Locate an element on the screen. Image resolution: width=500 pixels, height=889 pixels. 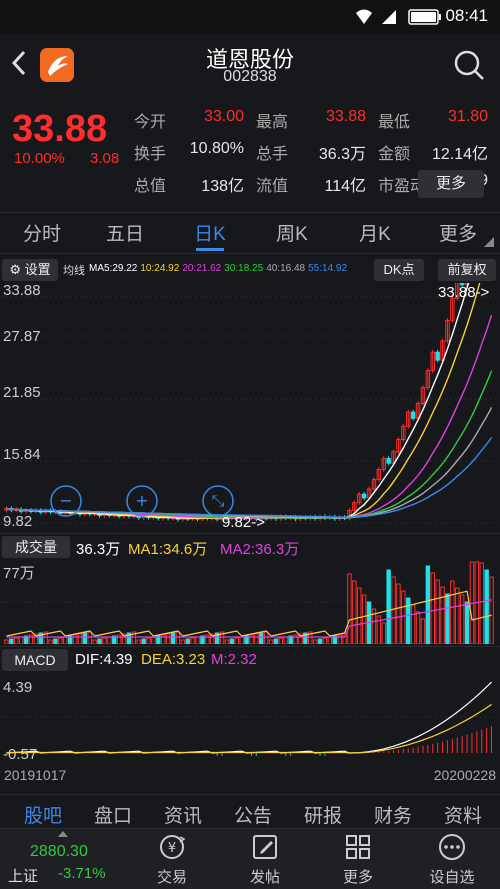
period-tabs: 分时 五日 日K 周K 月K 更多 is located at coordinates (250, 233).